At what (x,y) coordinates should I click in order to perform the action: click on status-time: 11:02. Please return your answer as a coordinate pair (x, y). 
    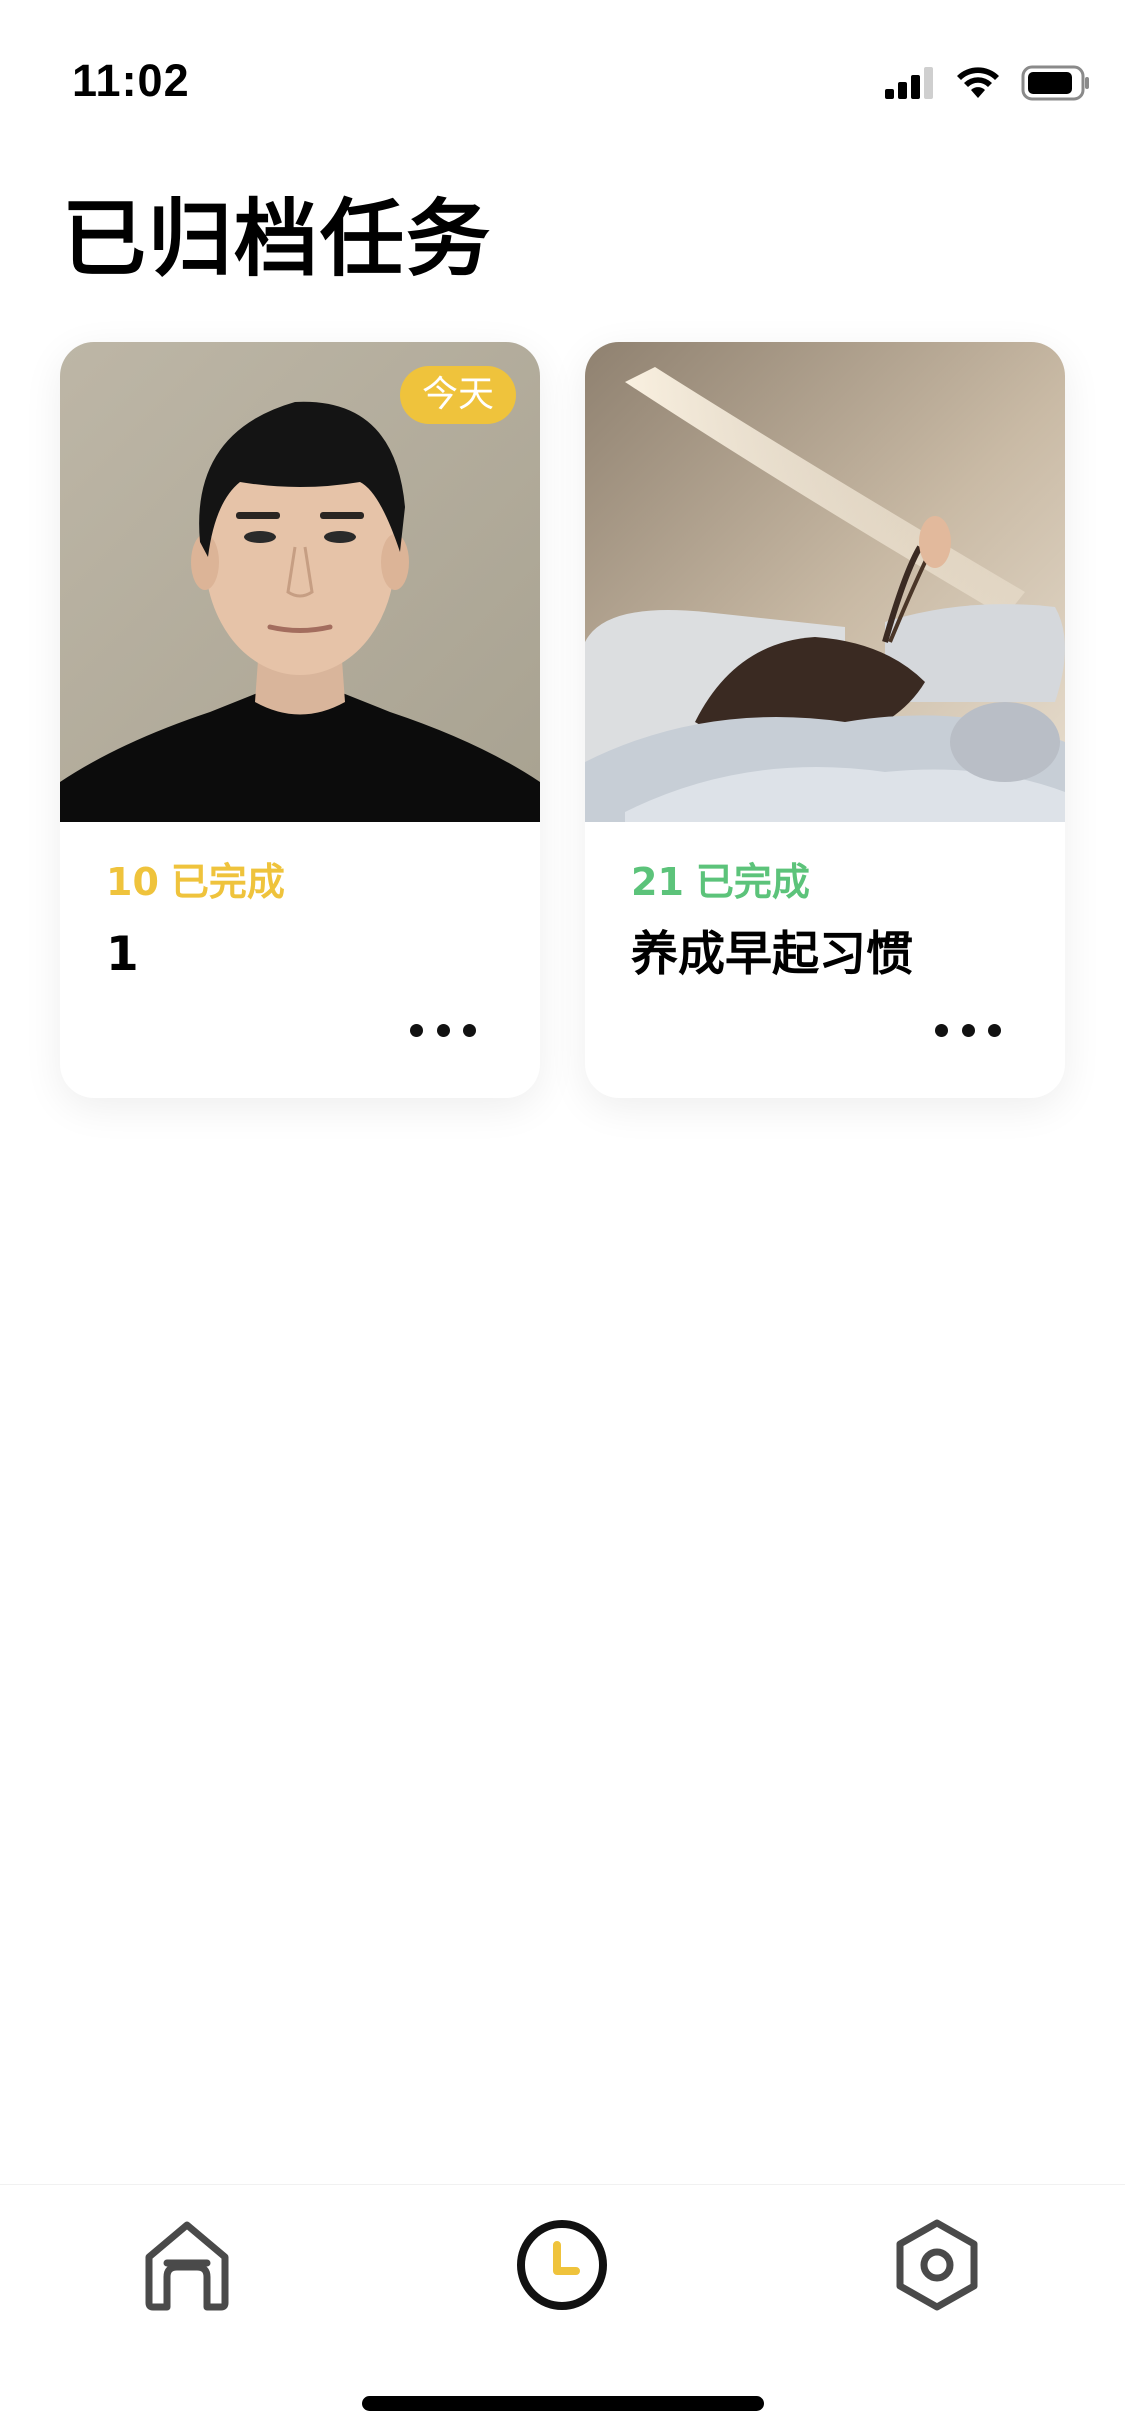
    Looking at the image, I should click on (131, 80).